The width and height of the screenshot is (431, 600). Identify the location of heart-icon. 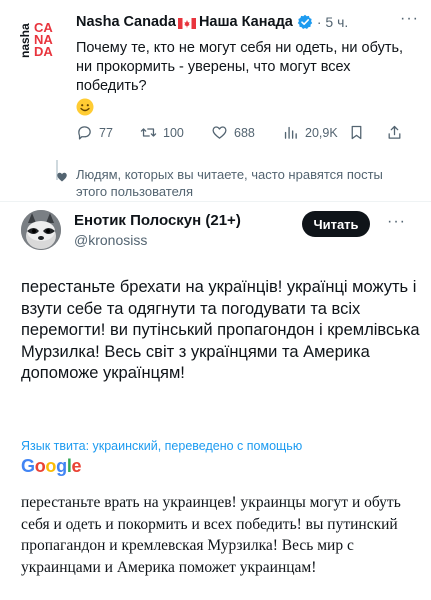
(219, 132).